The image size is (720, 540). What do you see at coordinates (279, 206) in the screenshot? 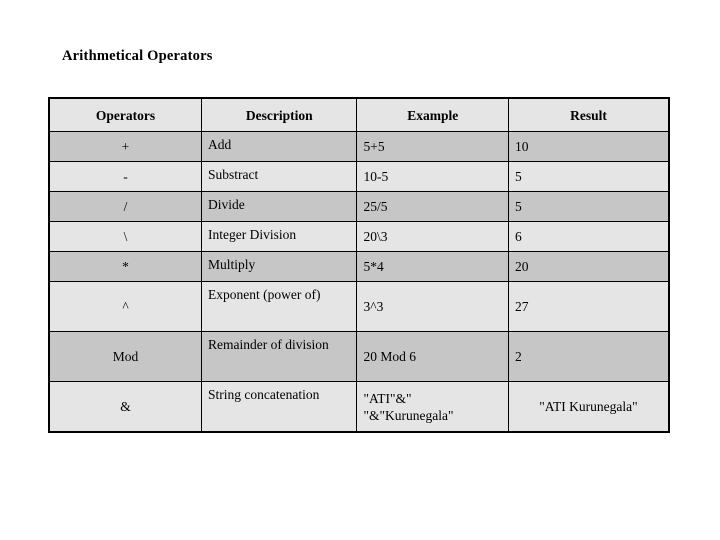
I see `cell-description: Divide` at bounding box center [279, 206].